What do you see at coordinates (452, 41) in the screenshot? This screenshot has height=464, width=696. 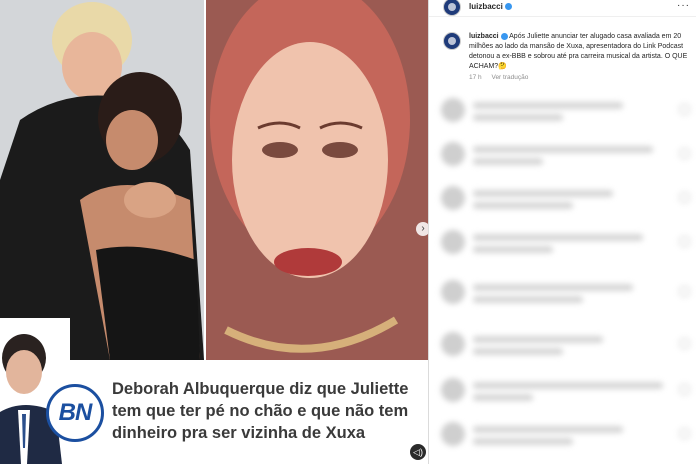 I see `caption-avatar` at bounding box center [452, 41].